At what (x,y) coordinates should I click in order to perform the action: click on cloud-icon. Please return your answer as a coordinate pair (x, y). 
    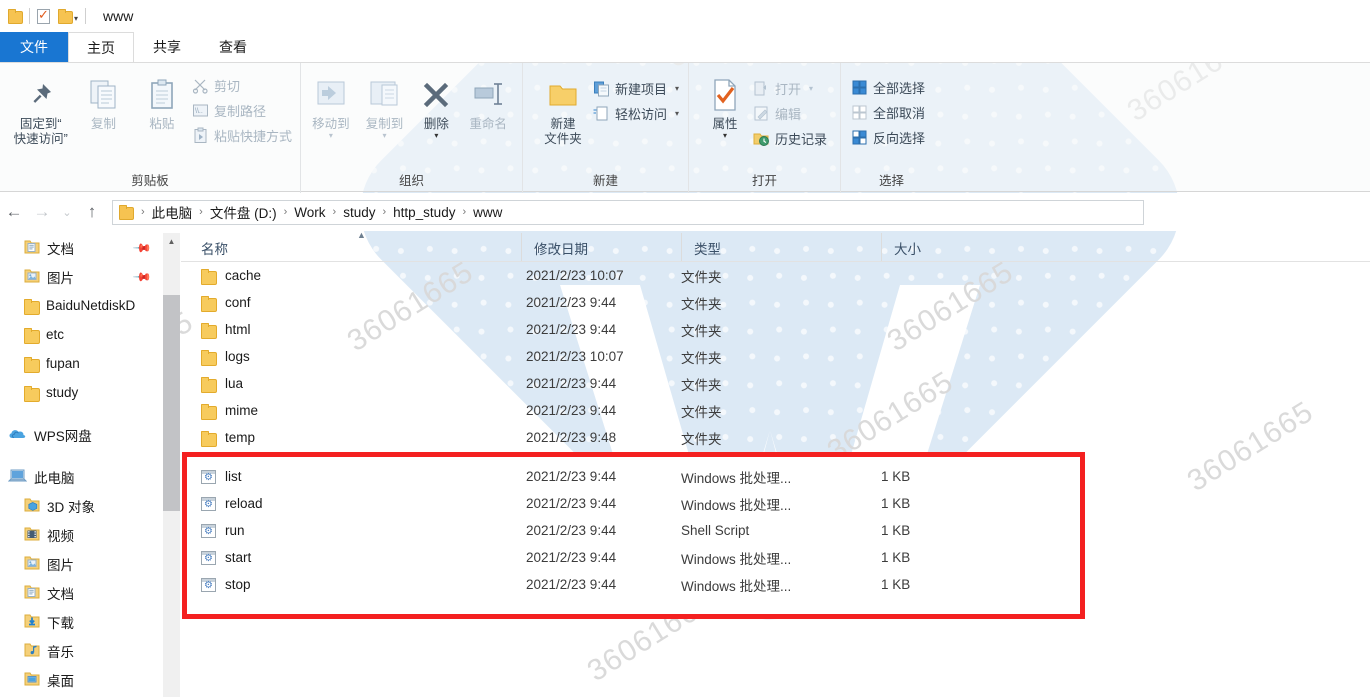
    Looking at the image, I should click on (17, 435).